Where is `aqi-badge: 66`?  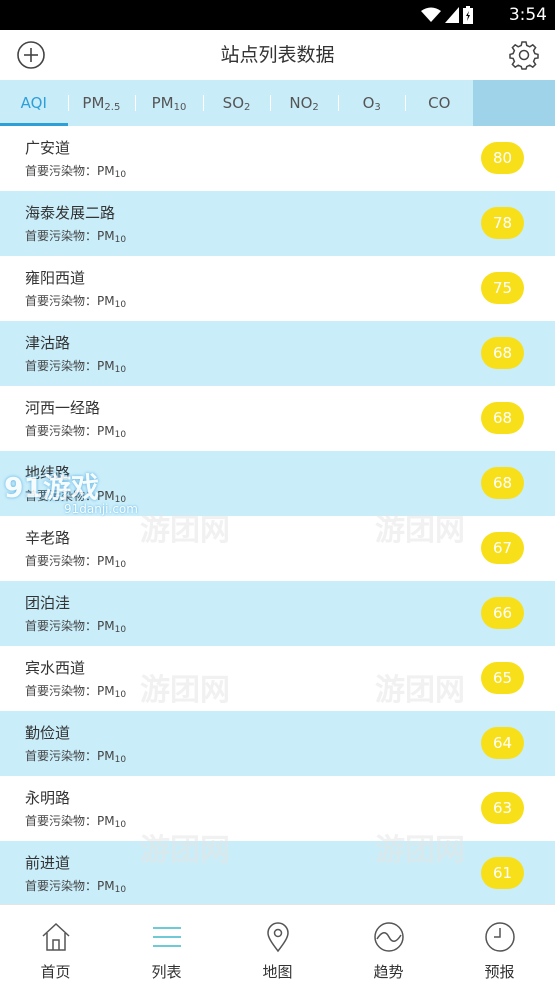 aqi-badge: 66 is located at coordinates (502, 613).